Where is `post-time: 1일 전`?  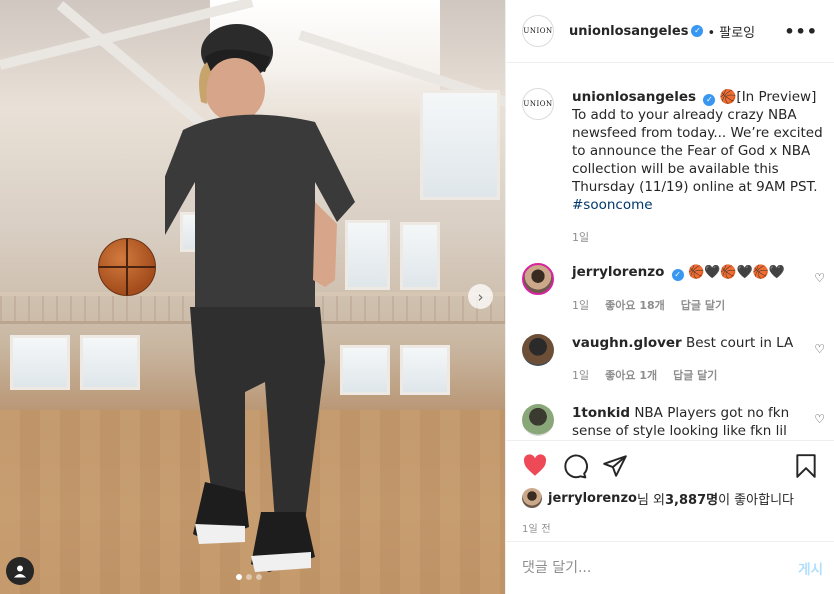 post-time: 1일 전 is located at coordinates (670, 527).